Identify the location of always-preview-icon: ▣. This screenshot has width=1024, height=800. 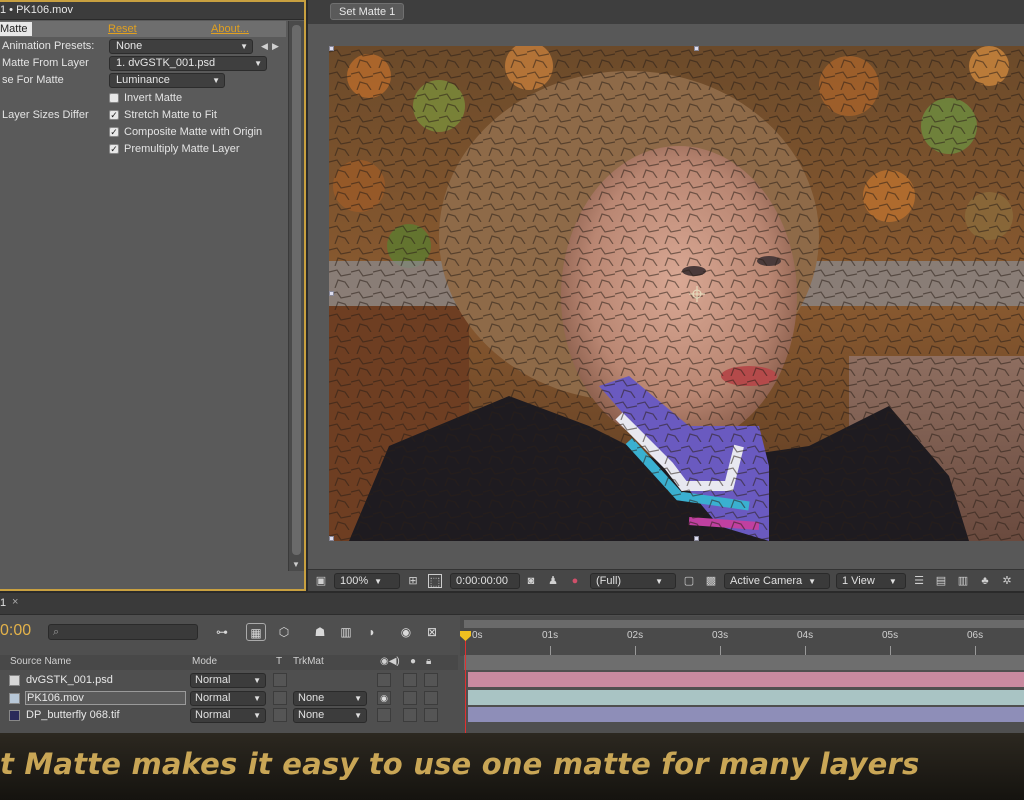
(321, 581).